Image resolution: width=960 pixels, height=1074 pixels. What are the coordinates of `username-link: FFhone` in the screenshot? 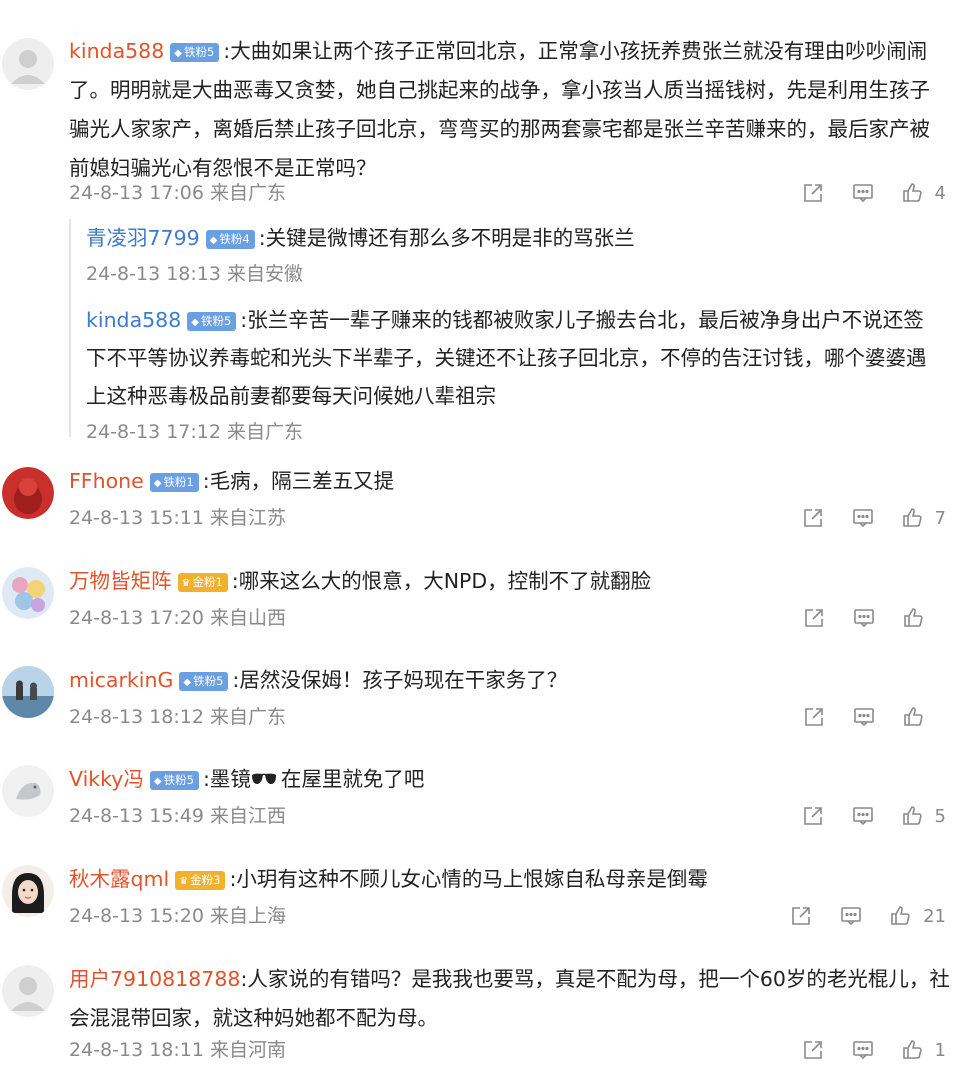 It's located at (106, 481).